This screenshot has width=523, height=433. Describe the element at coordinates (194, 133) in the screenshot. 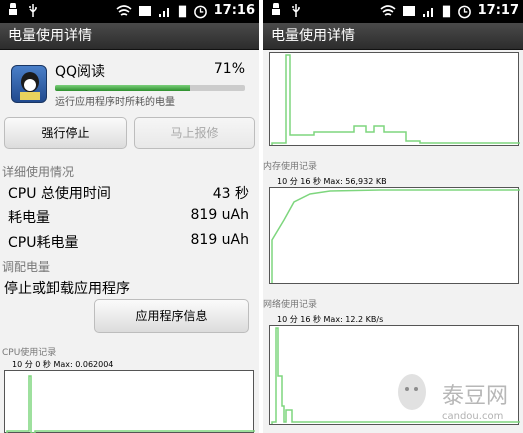

I see `report-button: 马上报修` at that location.